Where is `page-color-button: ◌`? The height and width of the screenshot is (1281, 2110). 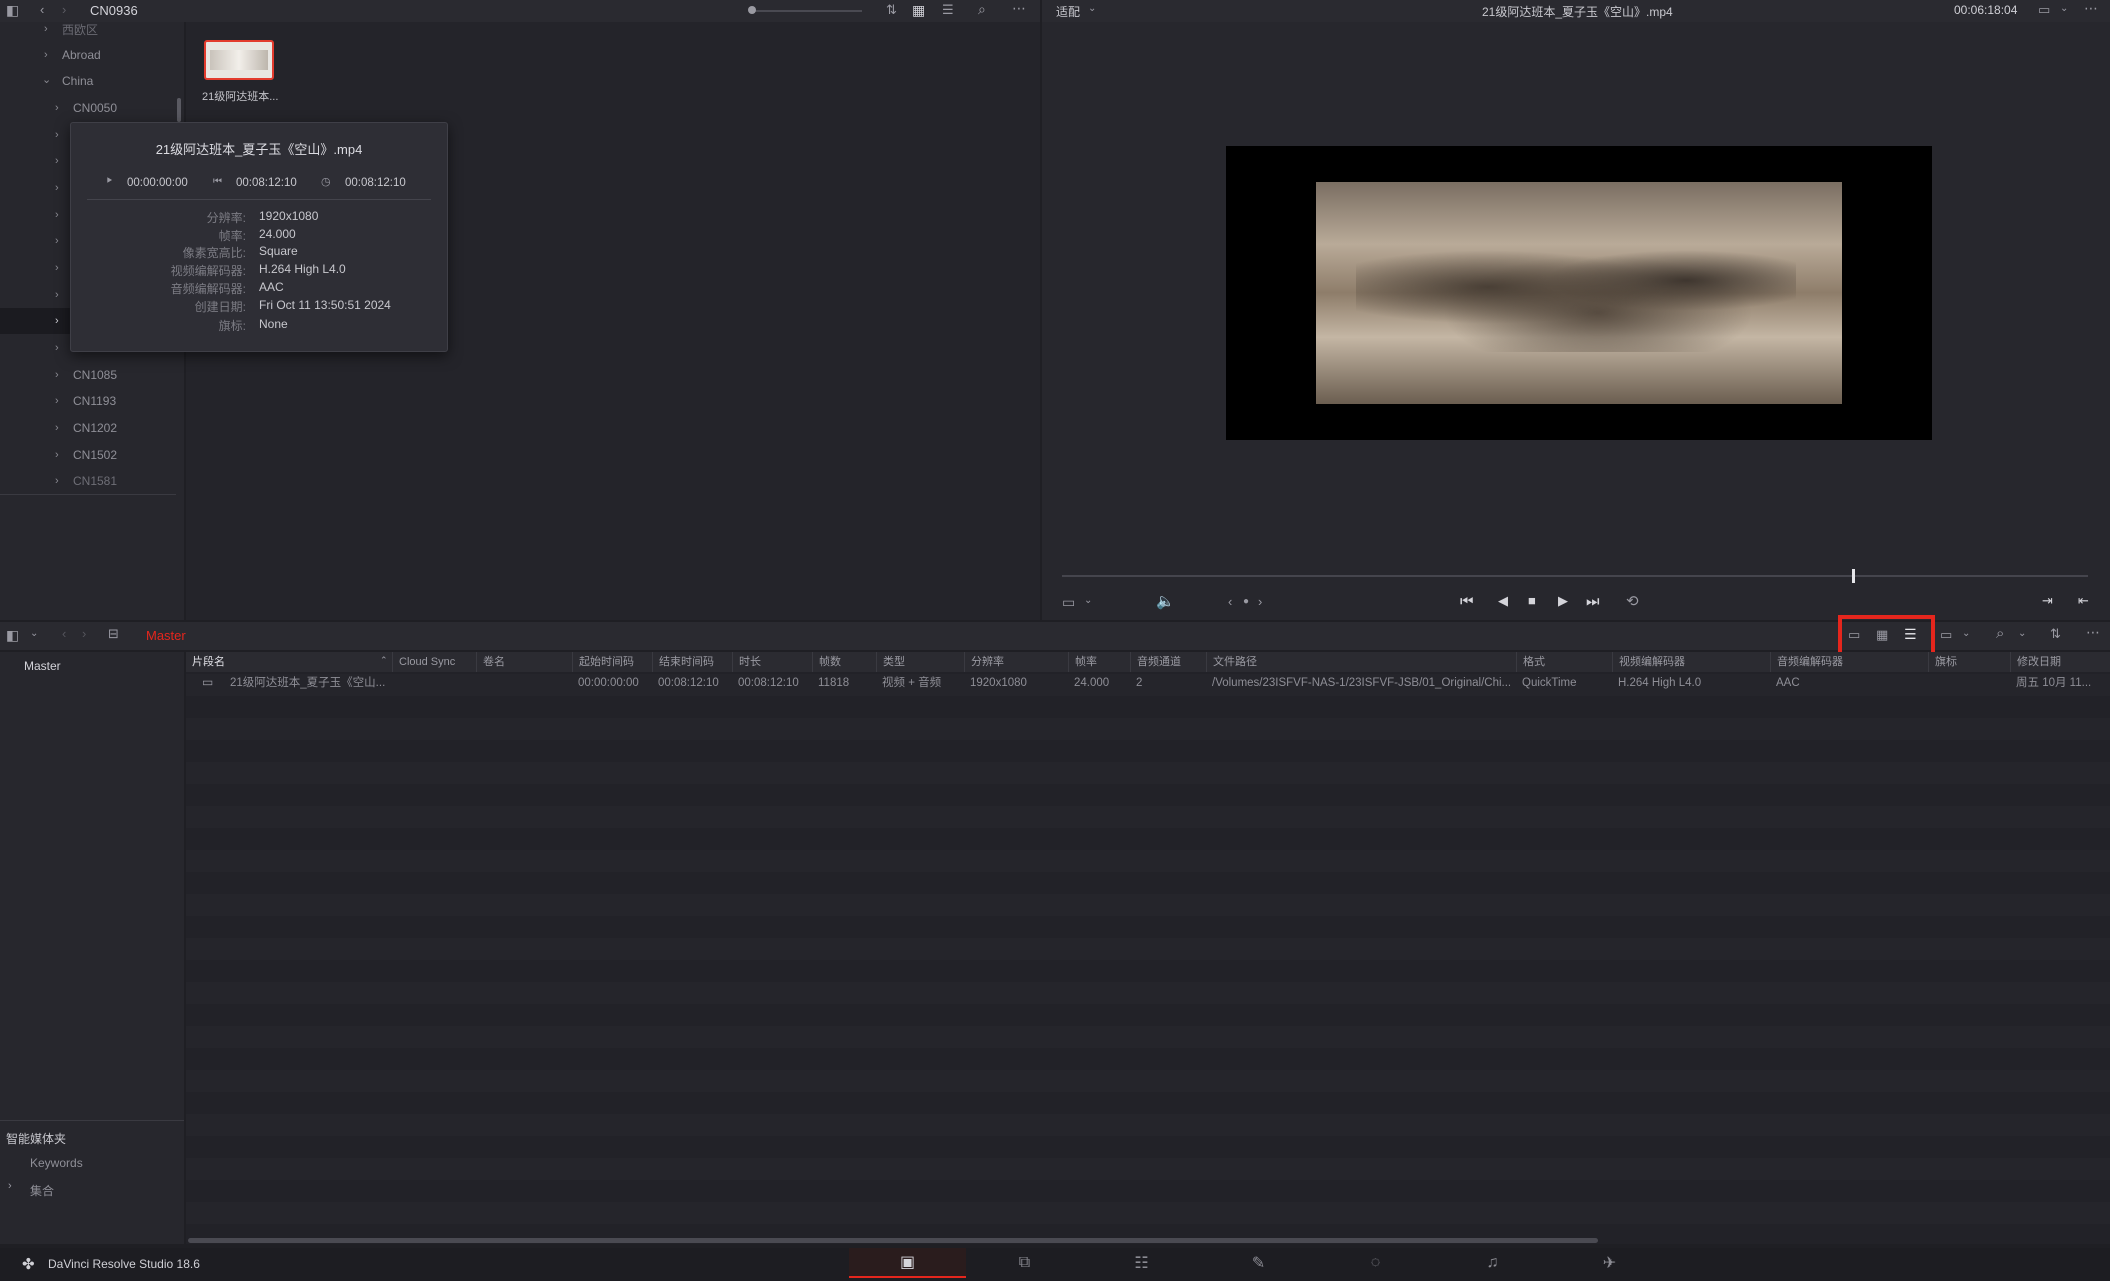
page-color-button: ◌ is located at coordinates (1375, 1263).